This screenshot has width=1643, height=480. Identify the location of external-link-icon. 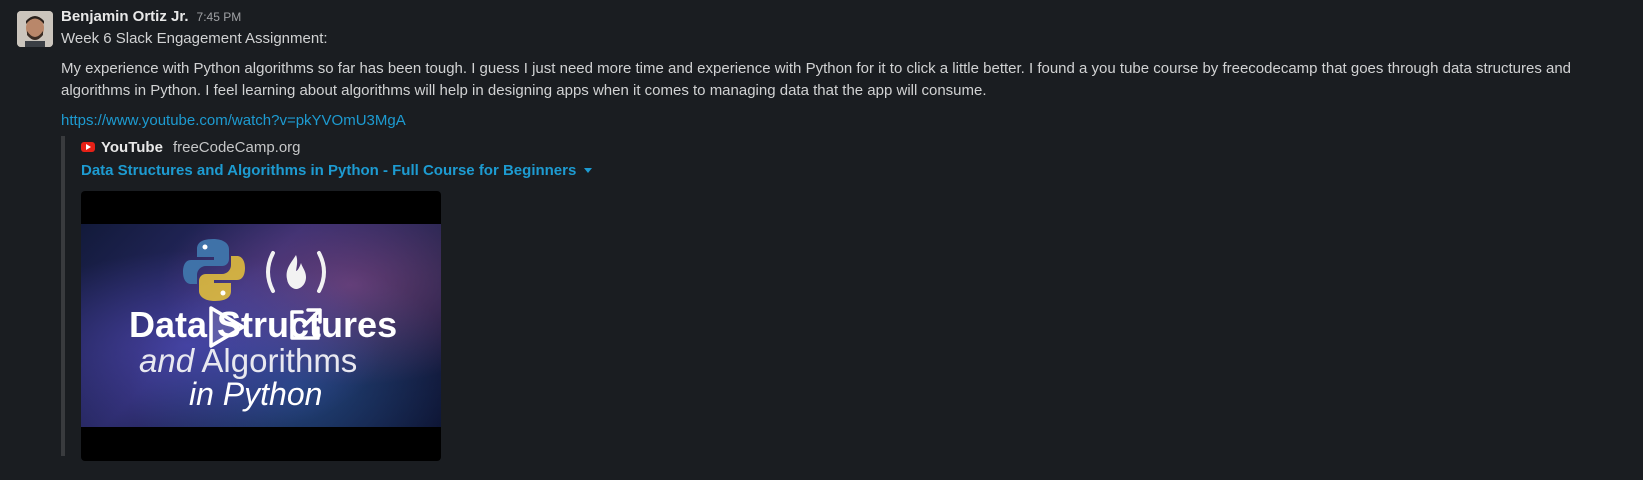
(305, 325).